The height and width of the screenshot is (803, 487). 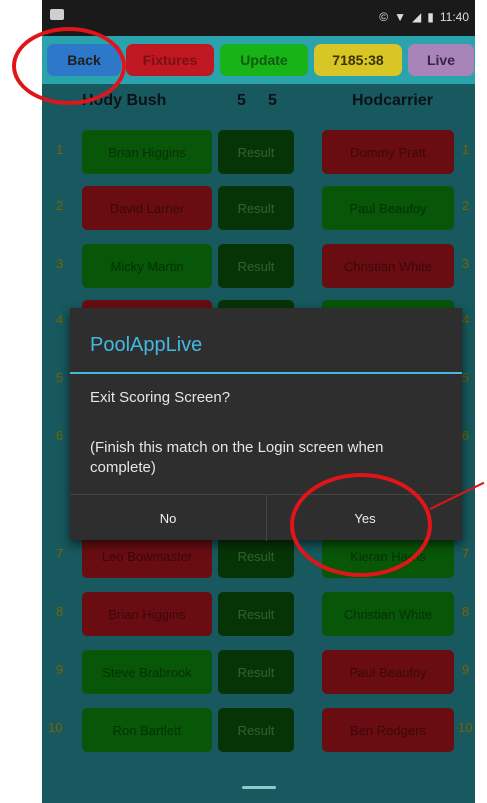 What do you see at coordinates (358, 60) in the screenshot?
I see `timer-button: 7185:38` at bounding box center [358, 60].